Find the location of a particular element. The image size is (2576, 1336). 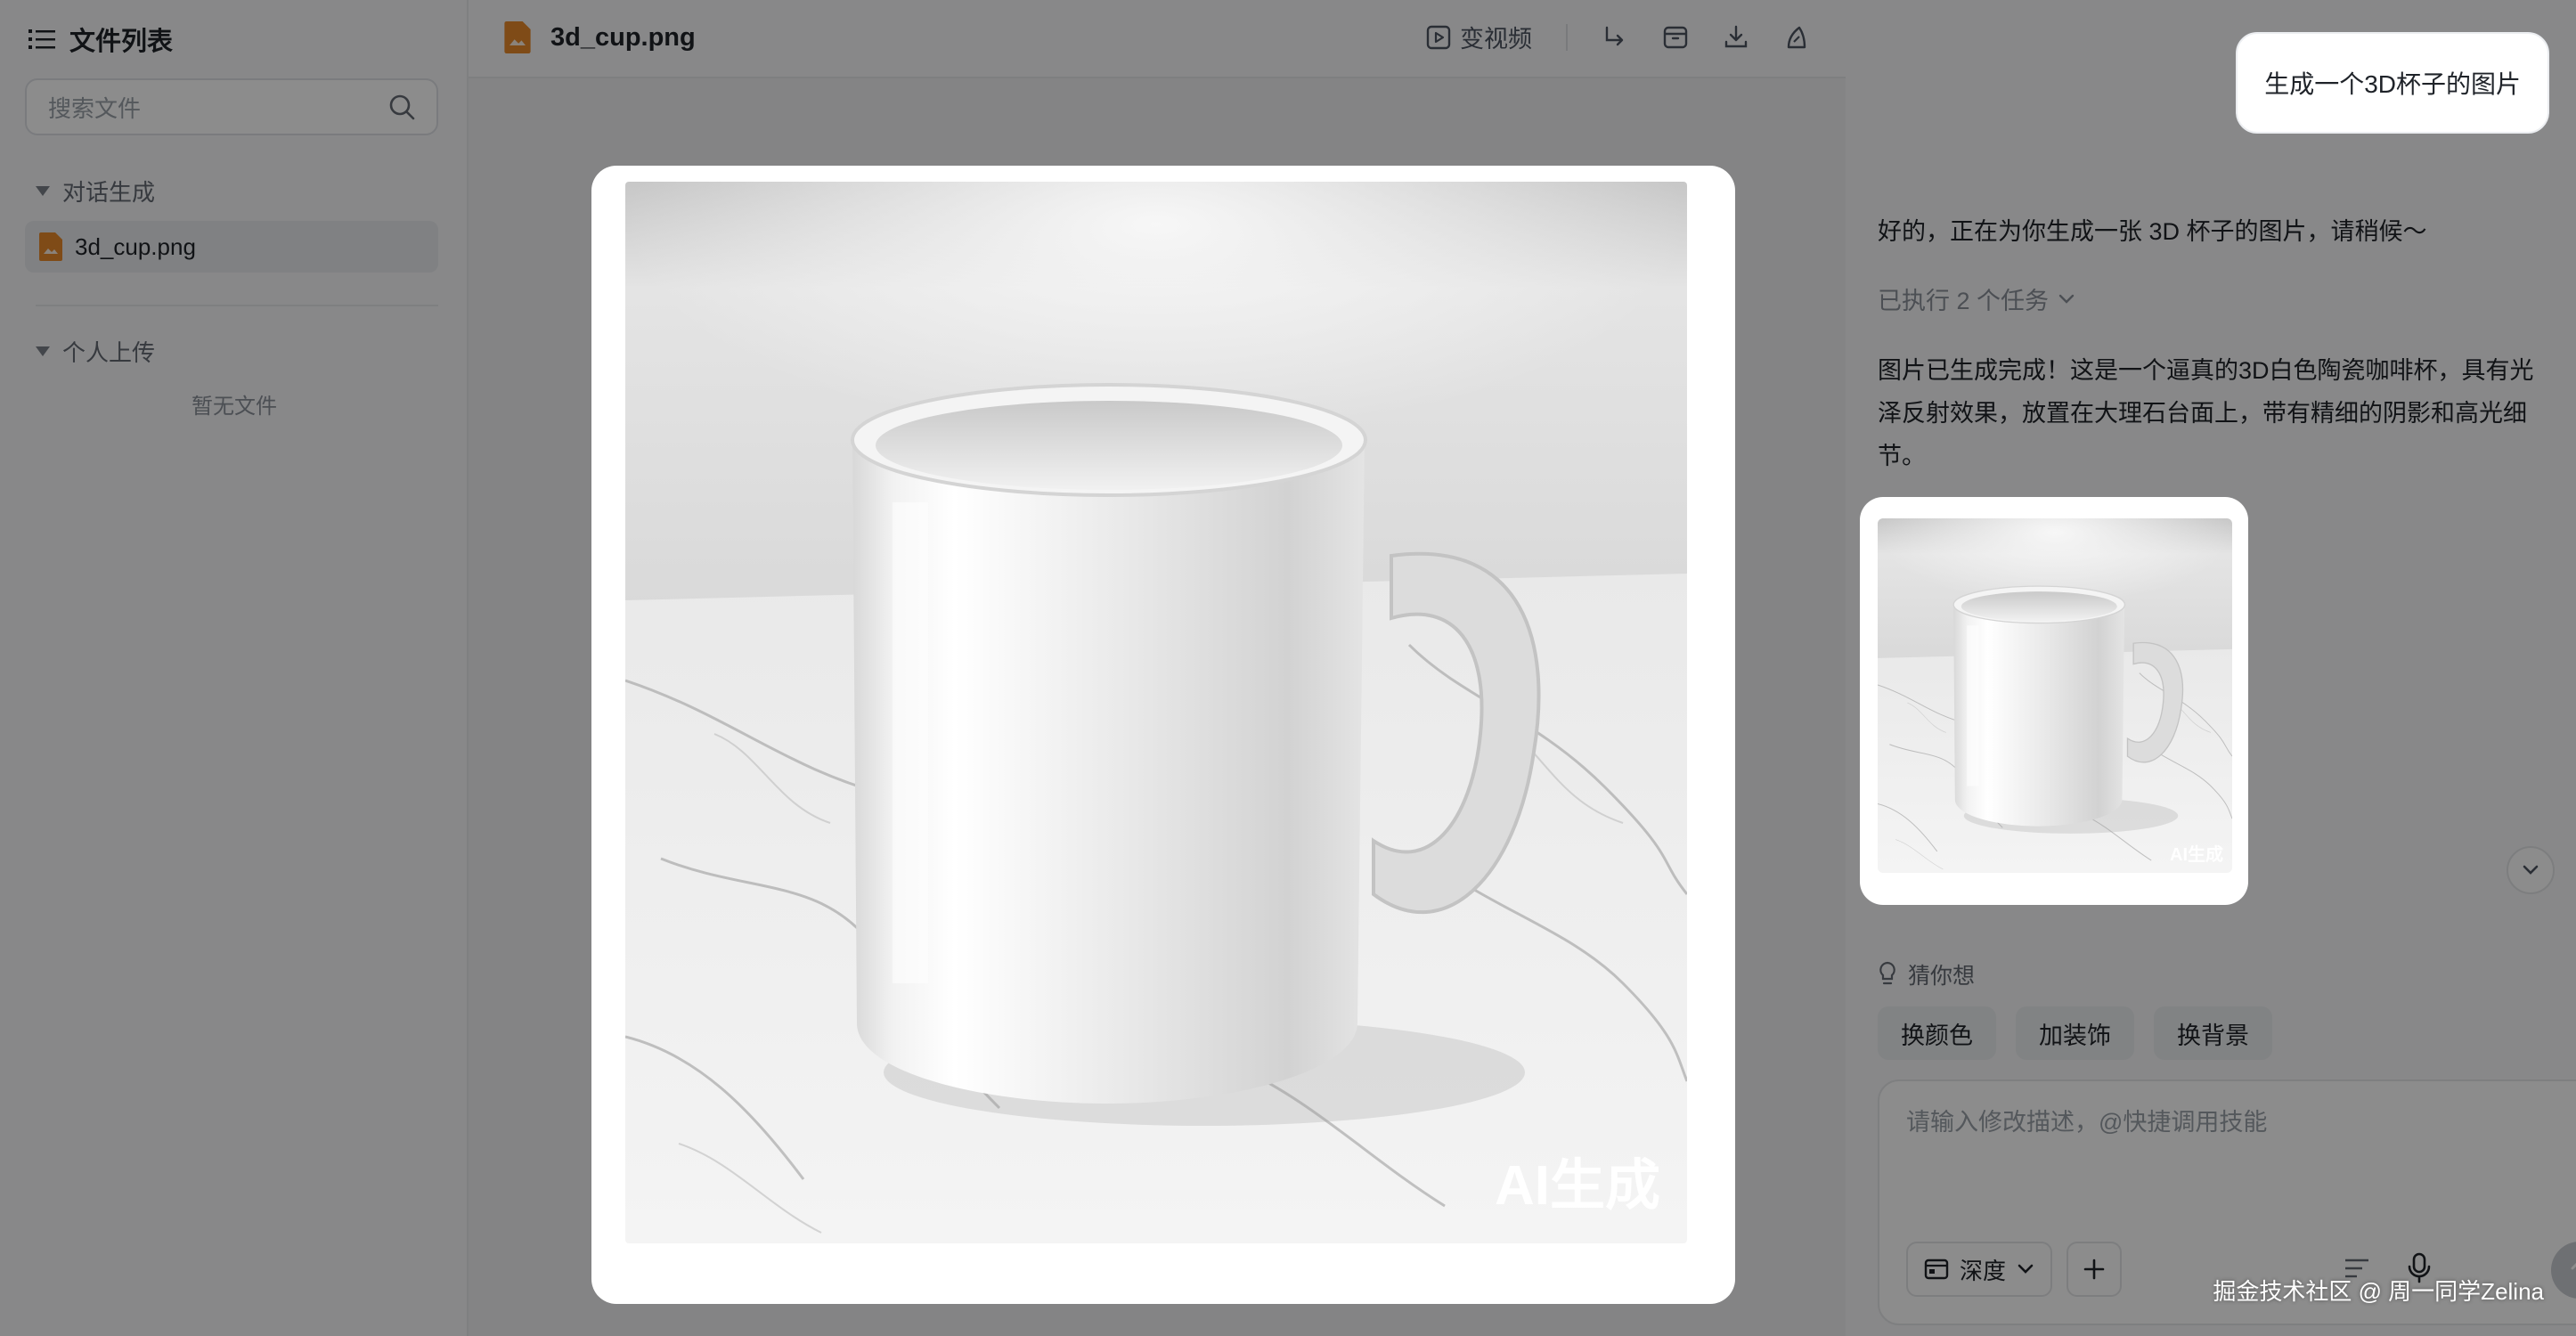

plus-icon is located at coordinates (2094, 1270).